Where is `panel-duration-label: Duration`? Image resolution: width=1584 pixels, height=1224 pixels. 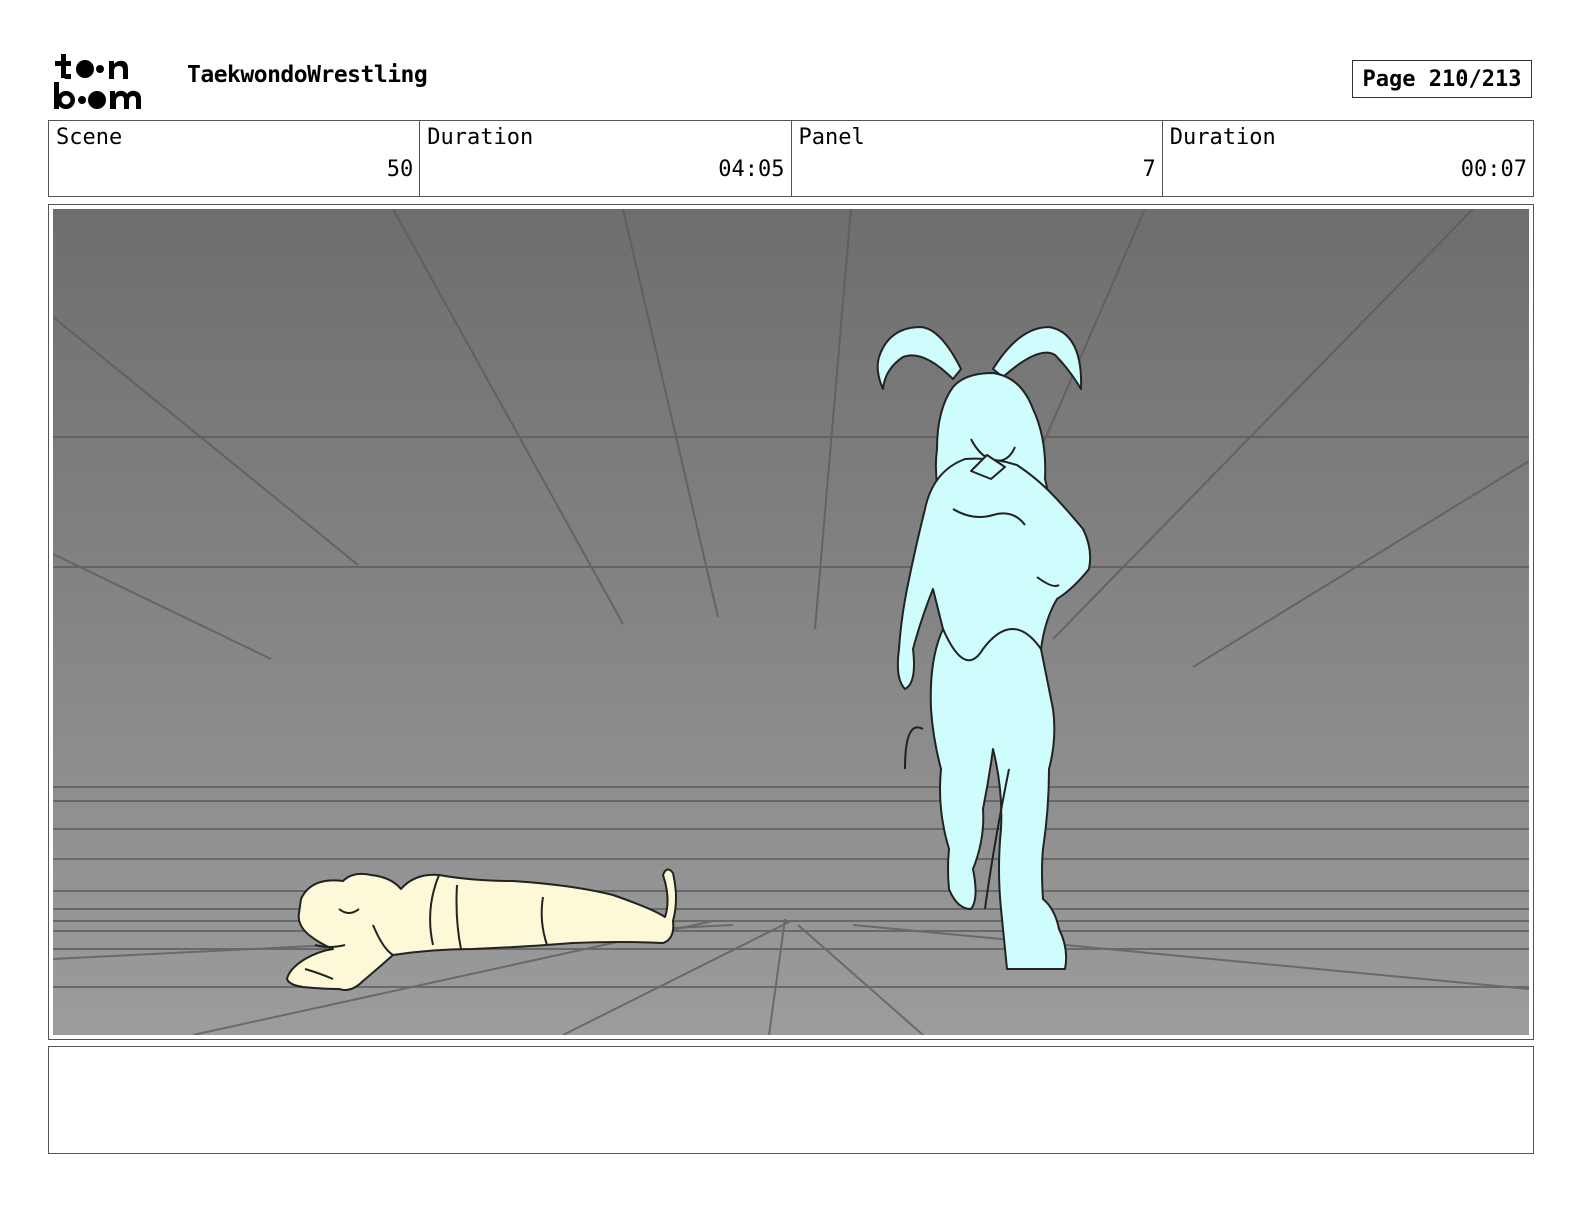
panel-duration-label: Duration is located at coordinates (1222, 137).